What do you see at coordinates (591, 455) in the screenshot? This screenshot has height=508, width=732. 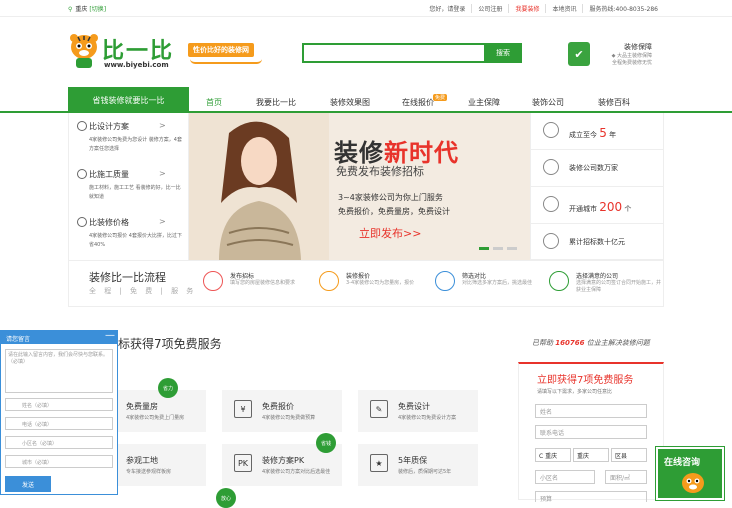 I see `city-select: 重庆` at bounding box center [591, 455].